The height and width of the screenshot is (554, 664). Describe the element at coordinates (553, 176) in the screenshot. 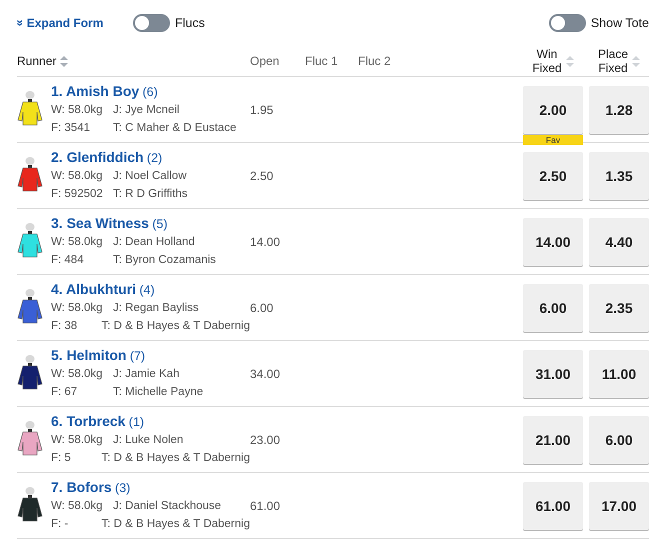

I see `win-odds-button: 2.50` at that location.